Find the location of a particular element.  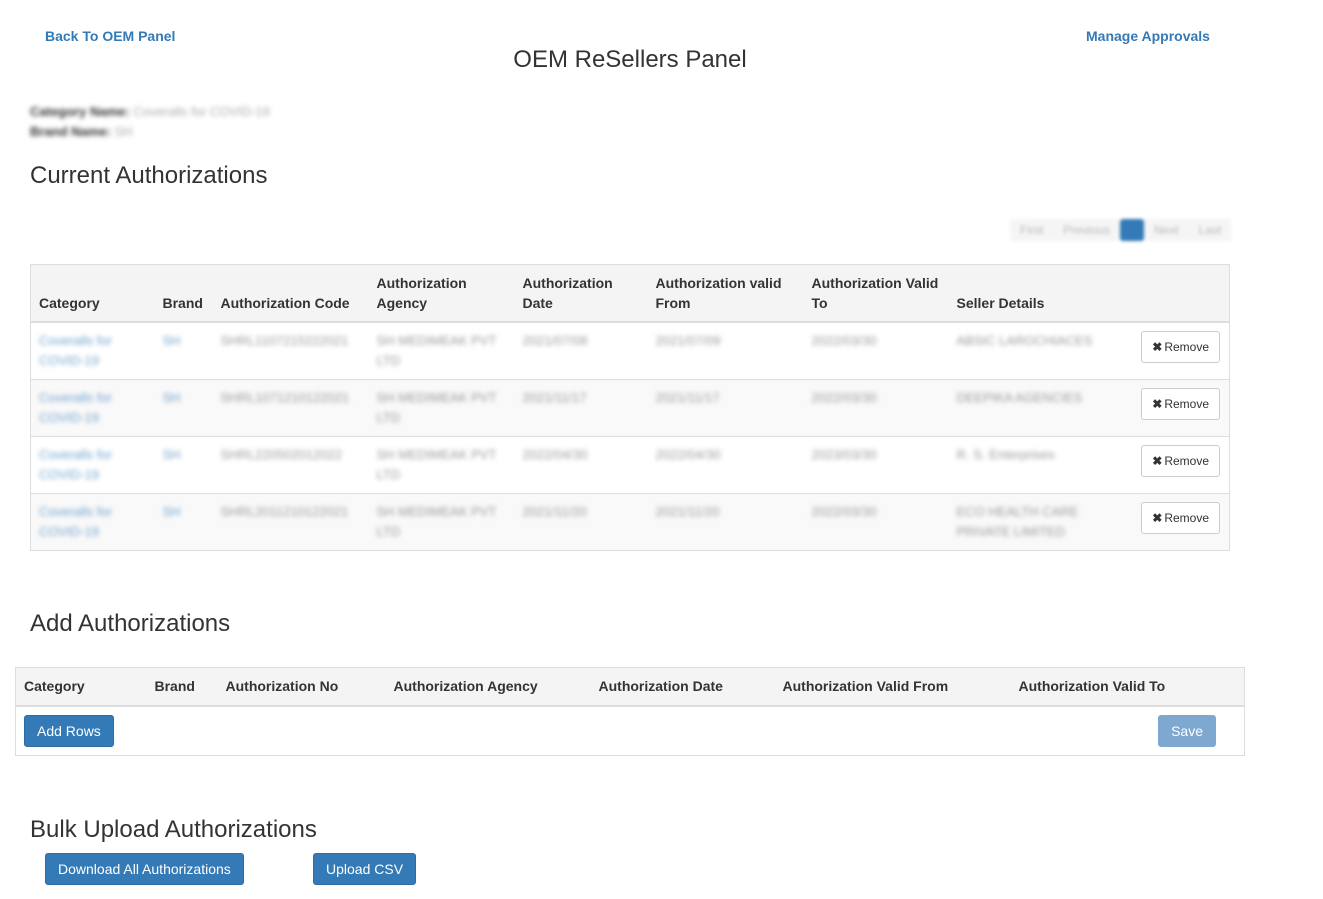

category-cell: Coveralls for COVID-19 is located at coordinates (92, 465).